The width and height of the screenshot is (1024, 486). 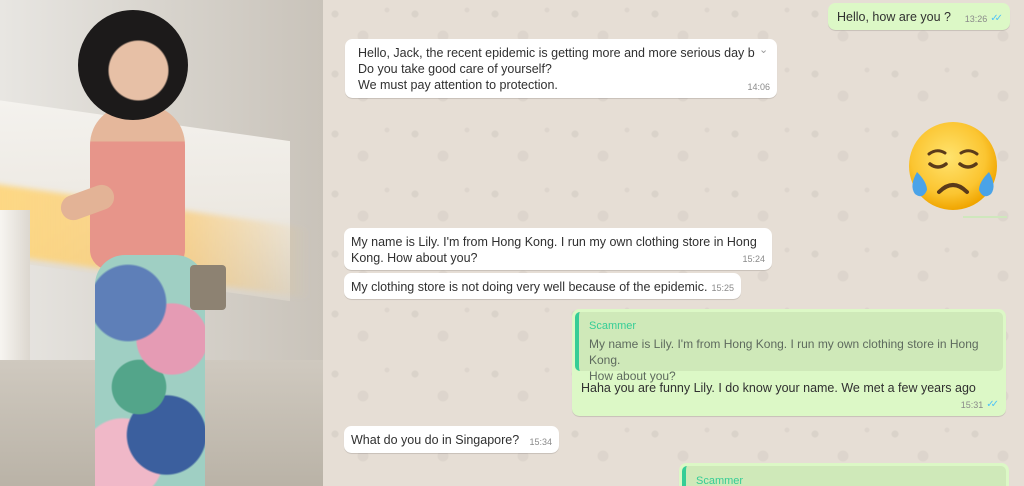 What do you see at coordinates (208, 287) in the screenshot?
I see `photo-handbag` at bounding box center [208, 287].